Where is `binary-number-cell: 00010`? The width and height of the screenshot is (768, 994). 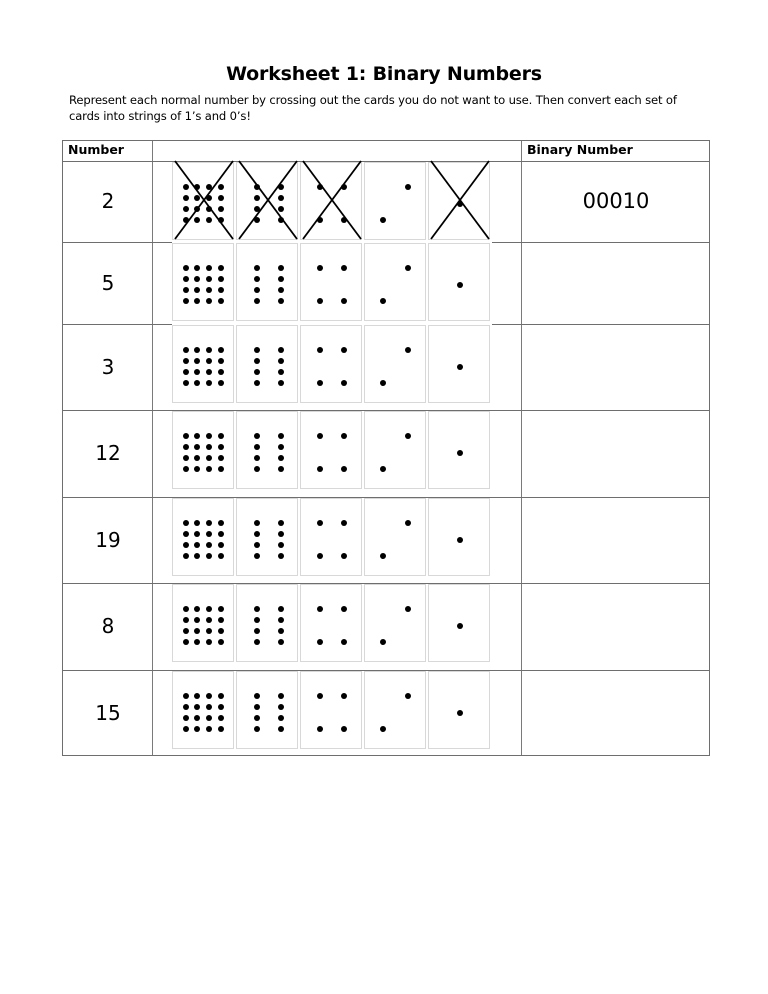 binary-number-cell: 00010 is located at coordinates (616, 201).